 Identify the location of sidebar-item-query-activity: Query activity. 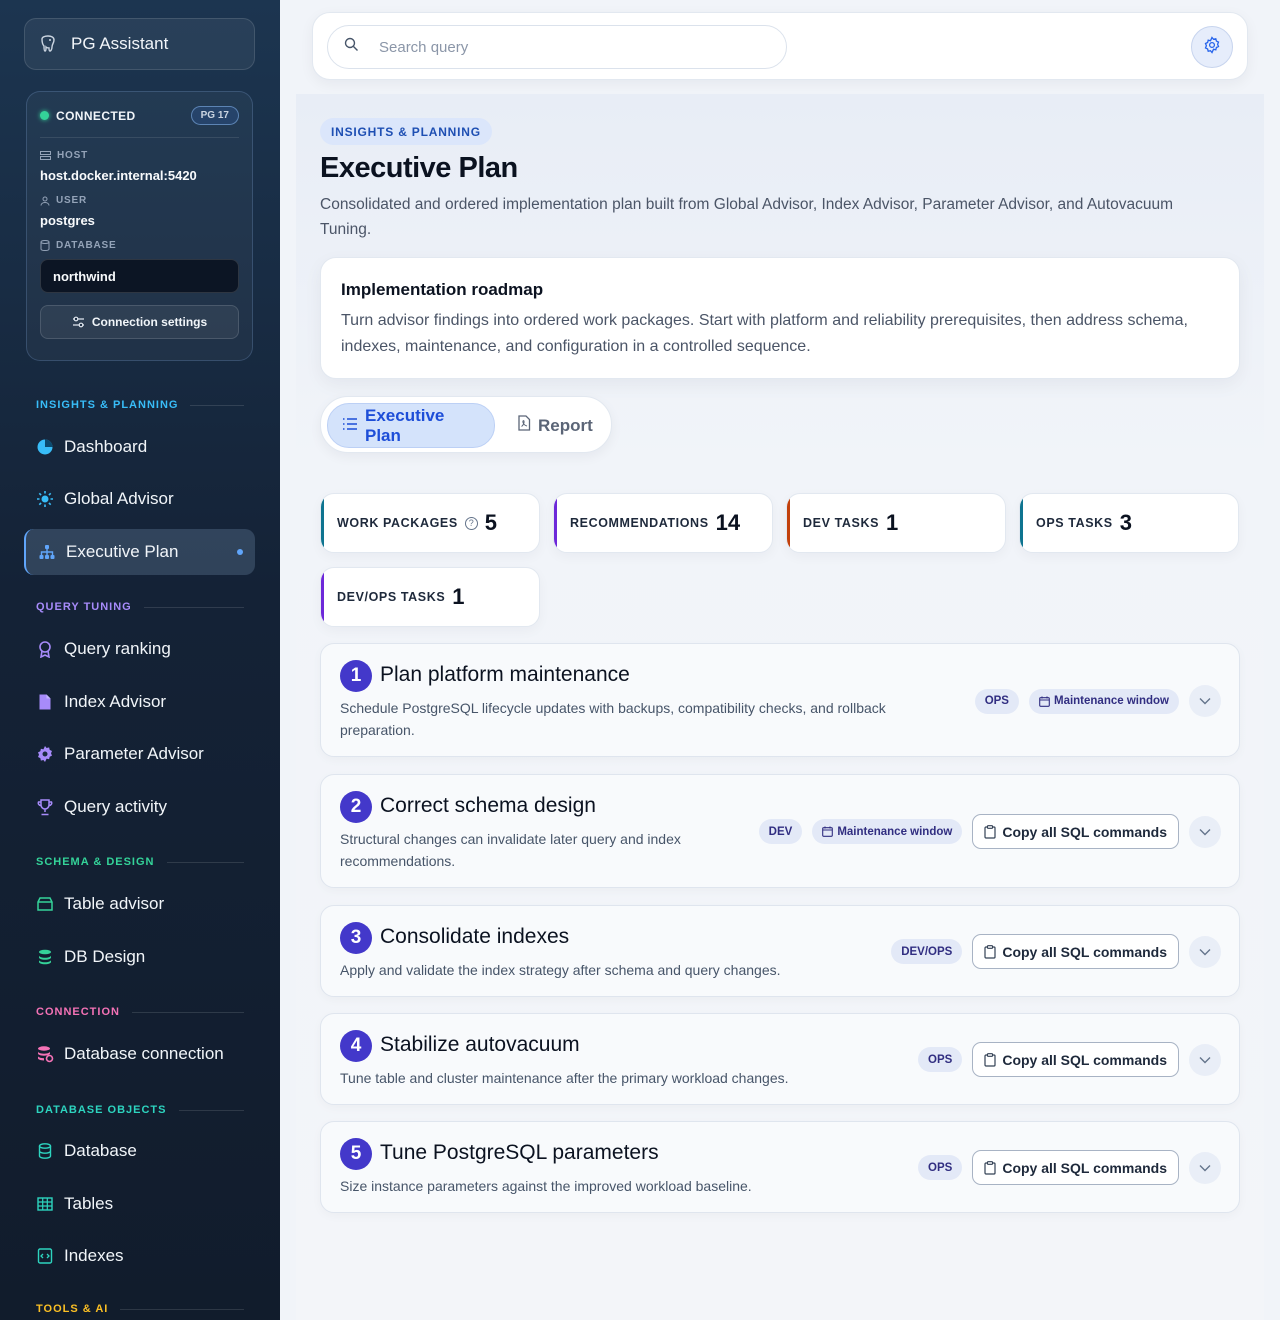
(139, 807).